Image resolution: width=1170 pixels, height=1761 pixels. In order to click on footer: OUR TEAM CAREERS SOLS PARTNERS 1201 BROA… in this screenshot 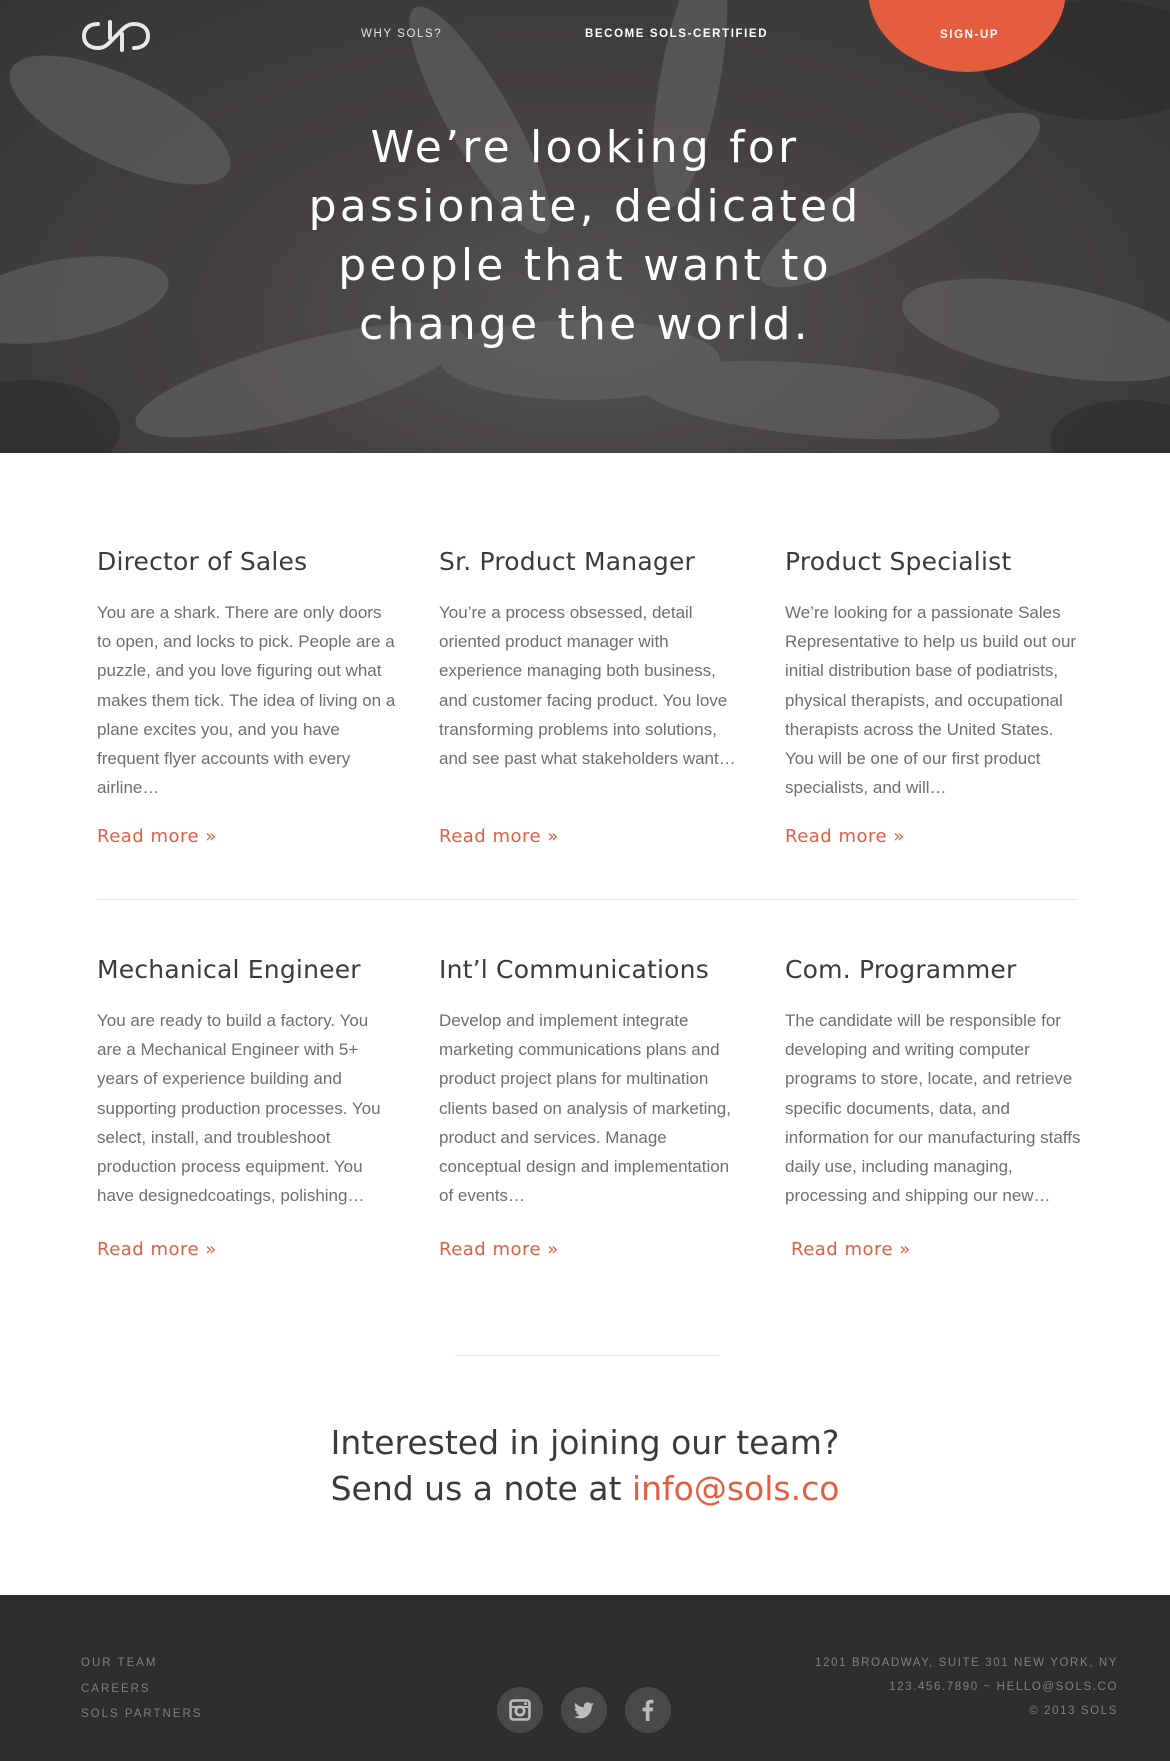, I will do `click(585, 1678)`.